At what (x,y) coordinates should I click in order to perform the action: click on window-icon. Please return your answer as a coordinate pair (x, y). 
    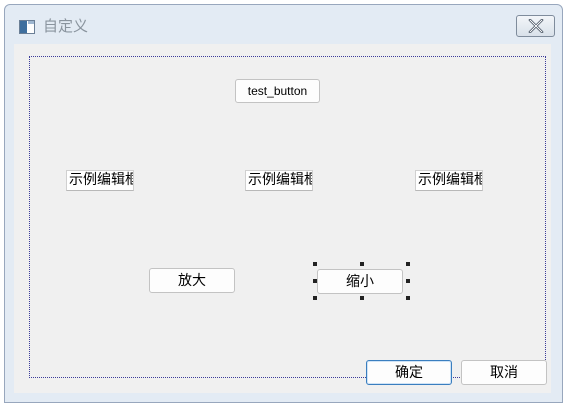
    Looking at the image, I should click on (27, 26).